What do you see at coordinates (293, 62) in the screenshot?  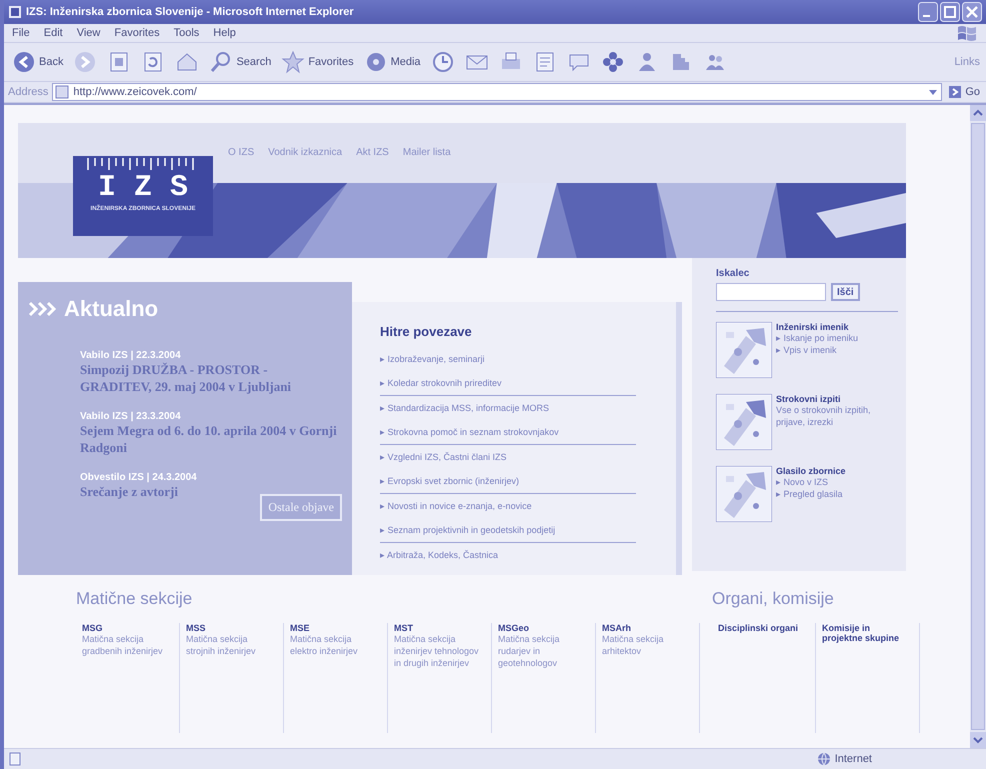 I see `star-icon` at bounding box center [293, 62].